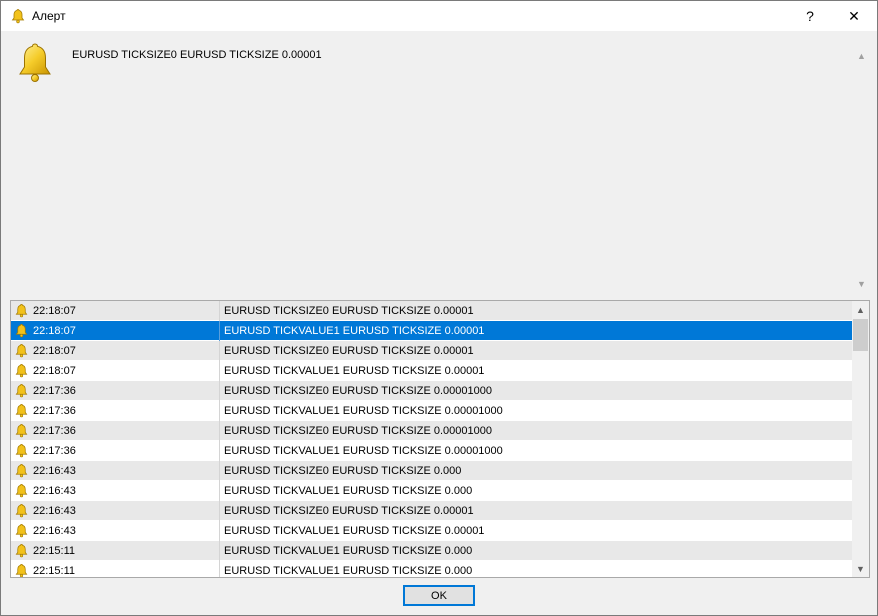 The width and height of the screenshot is (878, 616). Describe the element at coordinates (343, 471) in the screenshot. I see `alert-message: EURUSD TICKSIZE0 EURUSD TICKSIZE 0.000` at that location.